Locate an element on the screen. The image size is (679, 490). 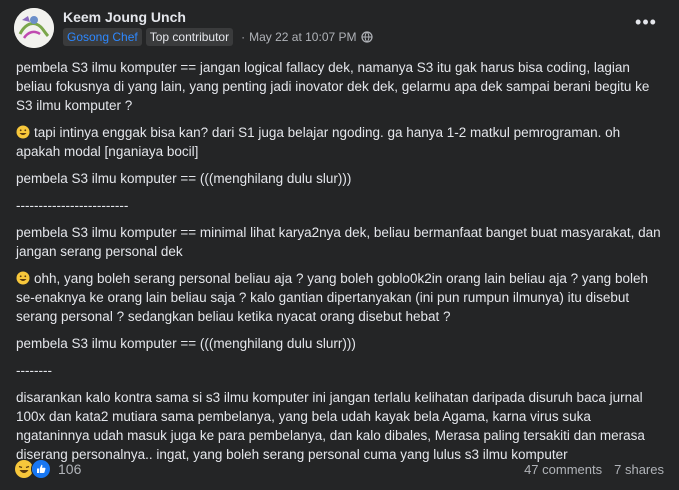
reaction-count: 106 is located at coordinates (70, 469).